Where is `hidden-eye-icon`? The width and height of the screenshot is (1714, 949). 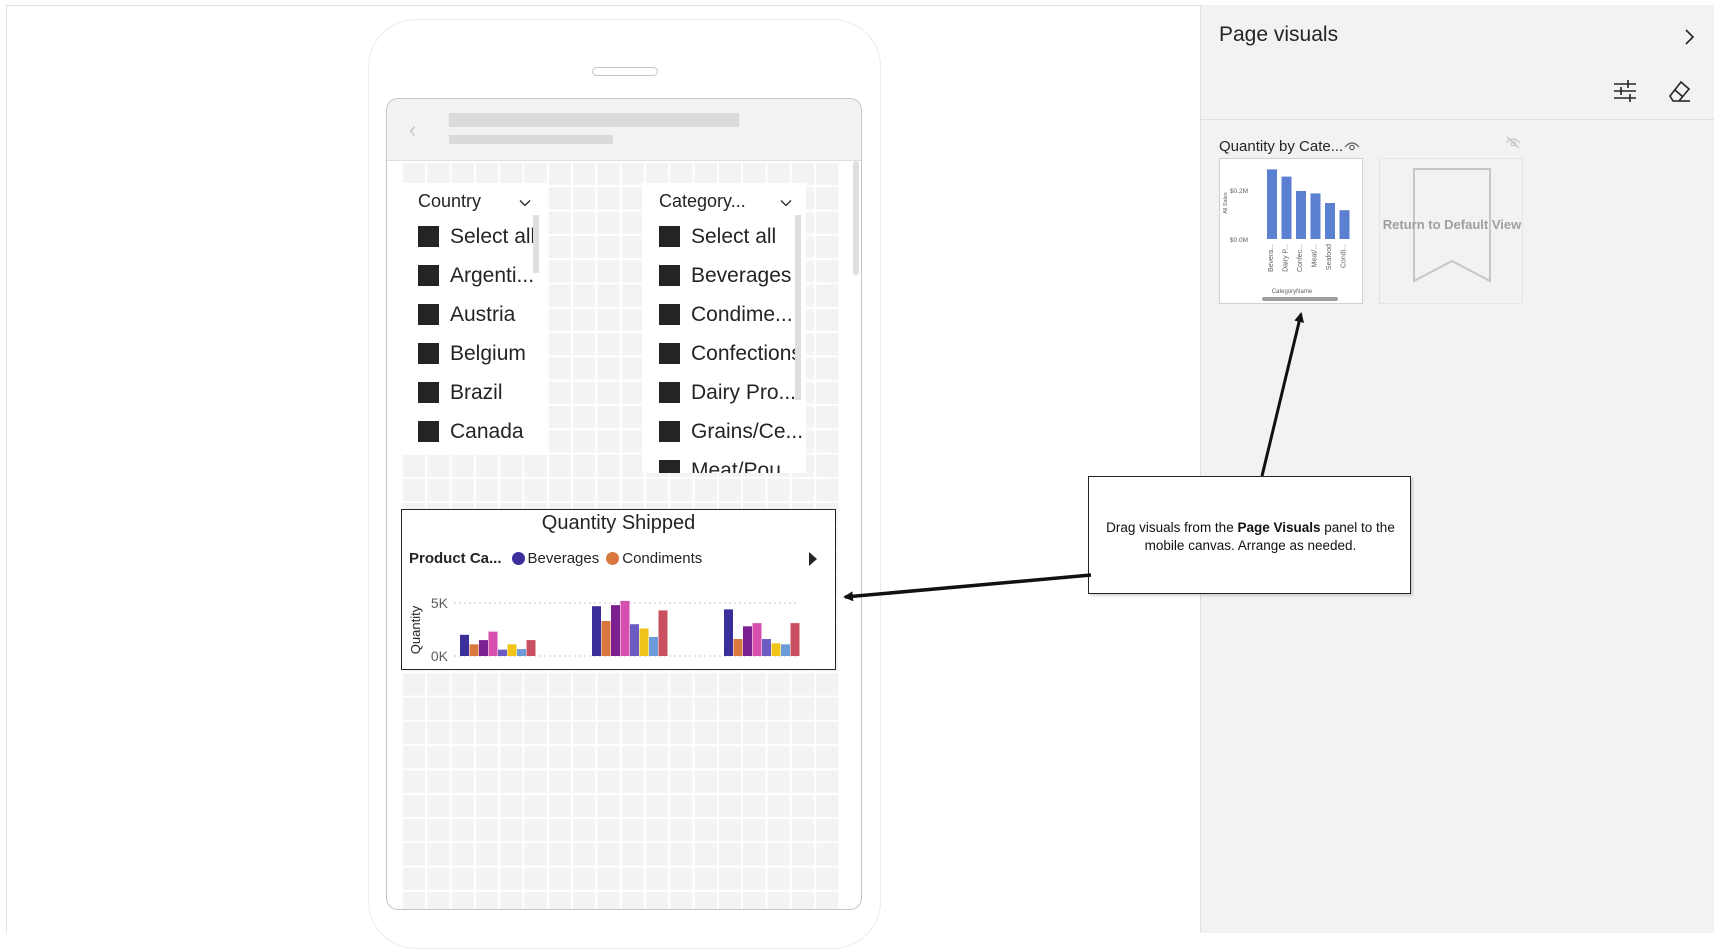
hidden-eye-icon is located at coordinates (1513, 142).